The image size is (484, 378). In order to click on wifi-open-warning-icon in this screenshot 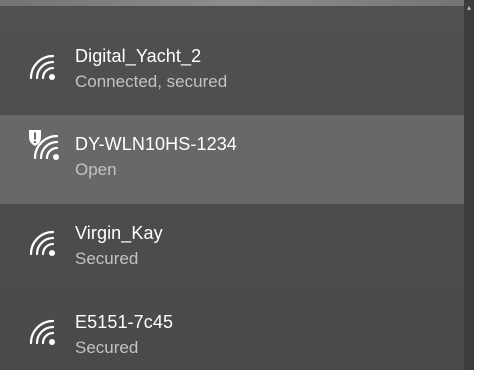, I will do `click(44, 145)`.